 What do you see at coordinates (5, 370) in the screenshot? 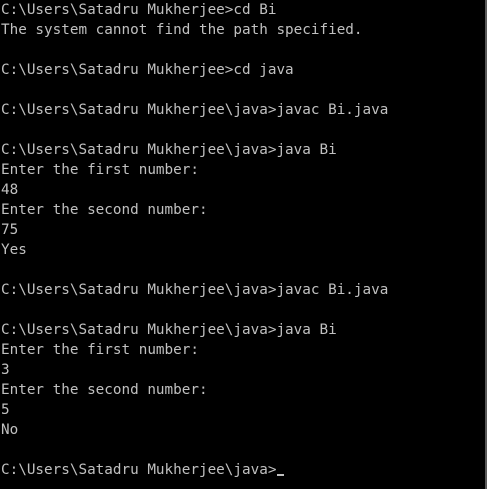
I see `console-line: 3` at bounding box center [5, 370].